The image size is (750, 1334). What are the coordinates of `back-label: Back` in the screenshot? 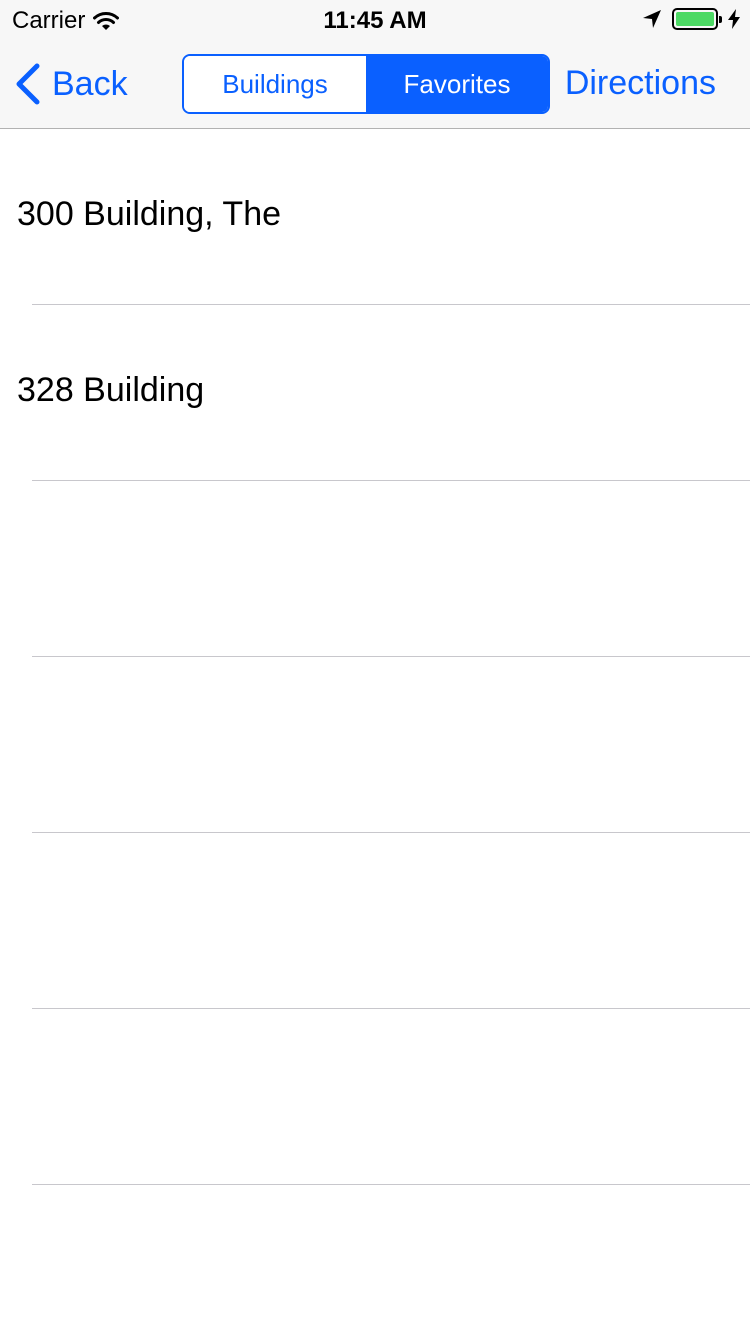 It's located at (90, 83).